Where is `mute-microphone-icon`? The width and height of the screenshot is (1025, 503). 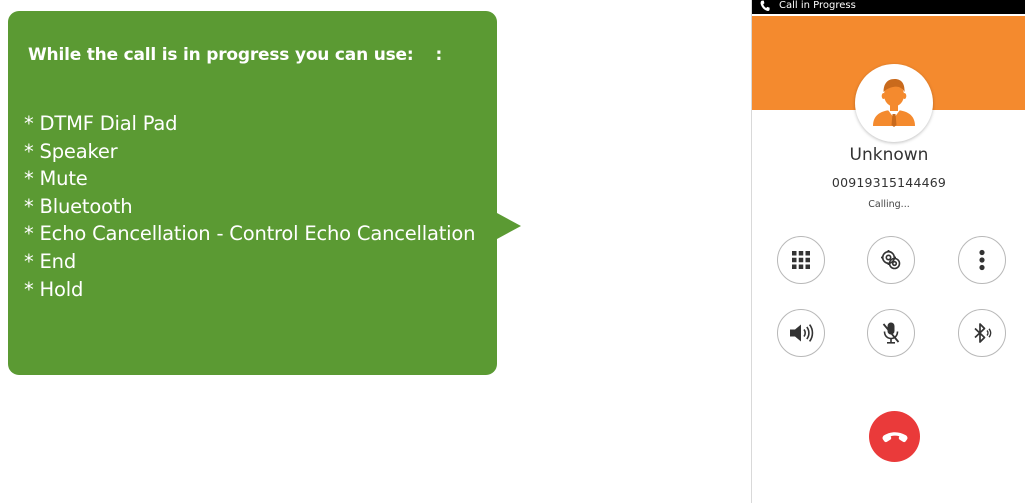 mute-microphone-icon is located at coordinates (891, 333).